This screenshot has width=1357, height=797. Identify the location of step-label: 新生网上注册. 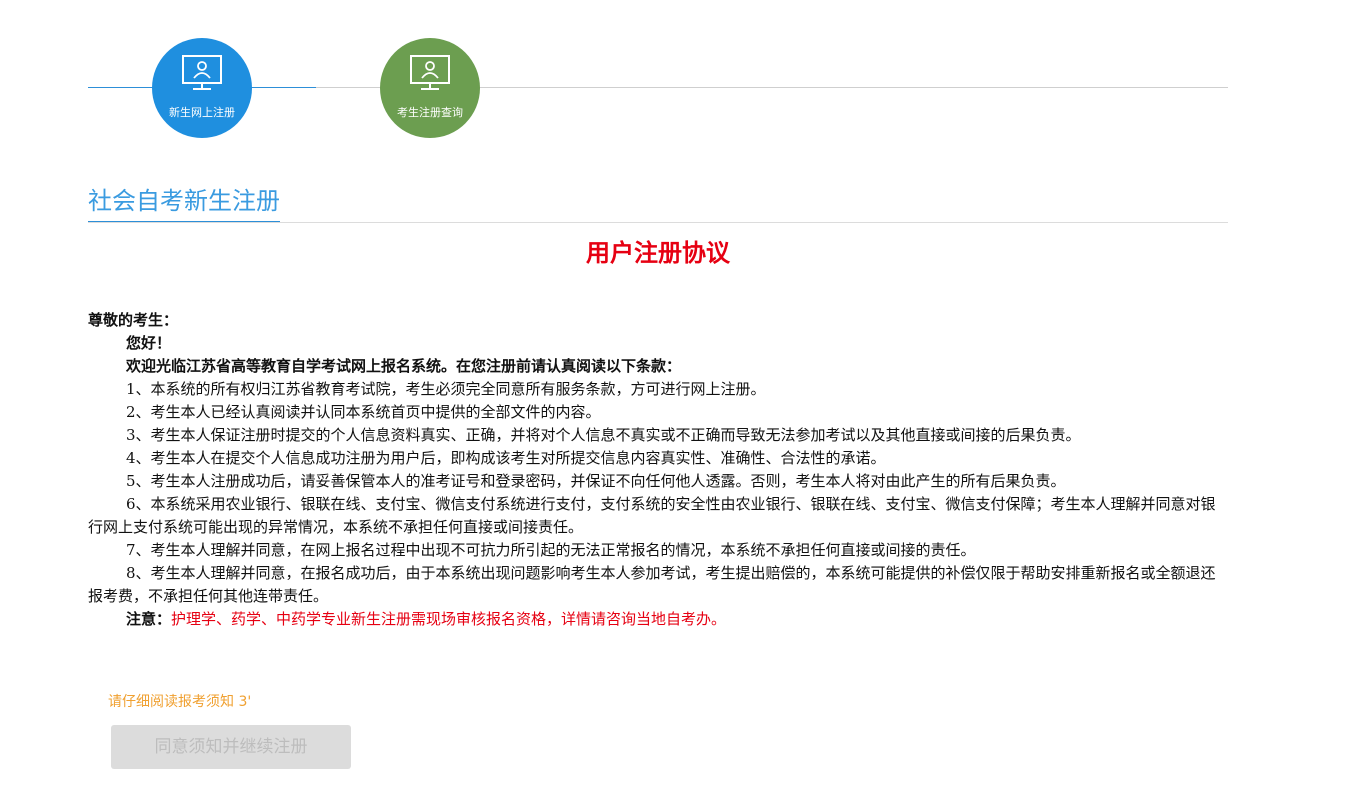
(202, 112).